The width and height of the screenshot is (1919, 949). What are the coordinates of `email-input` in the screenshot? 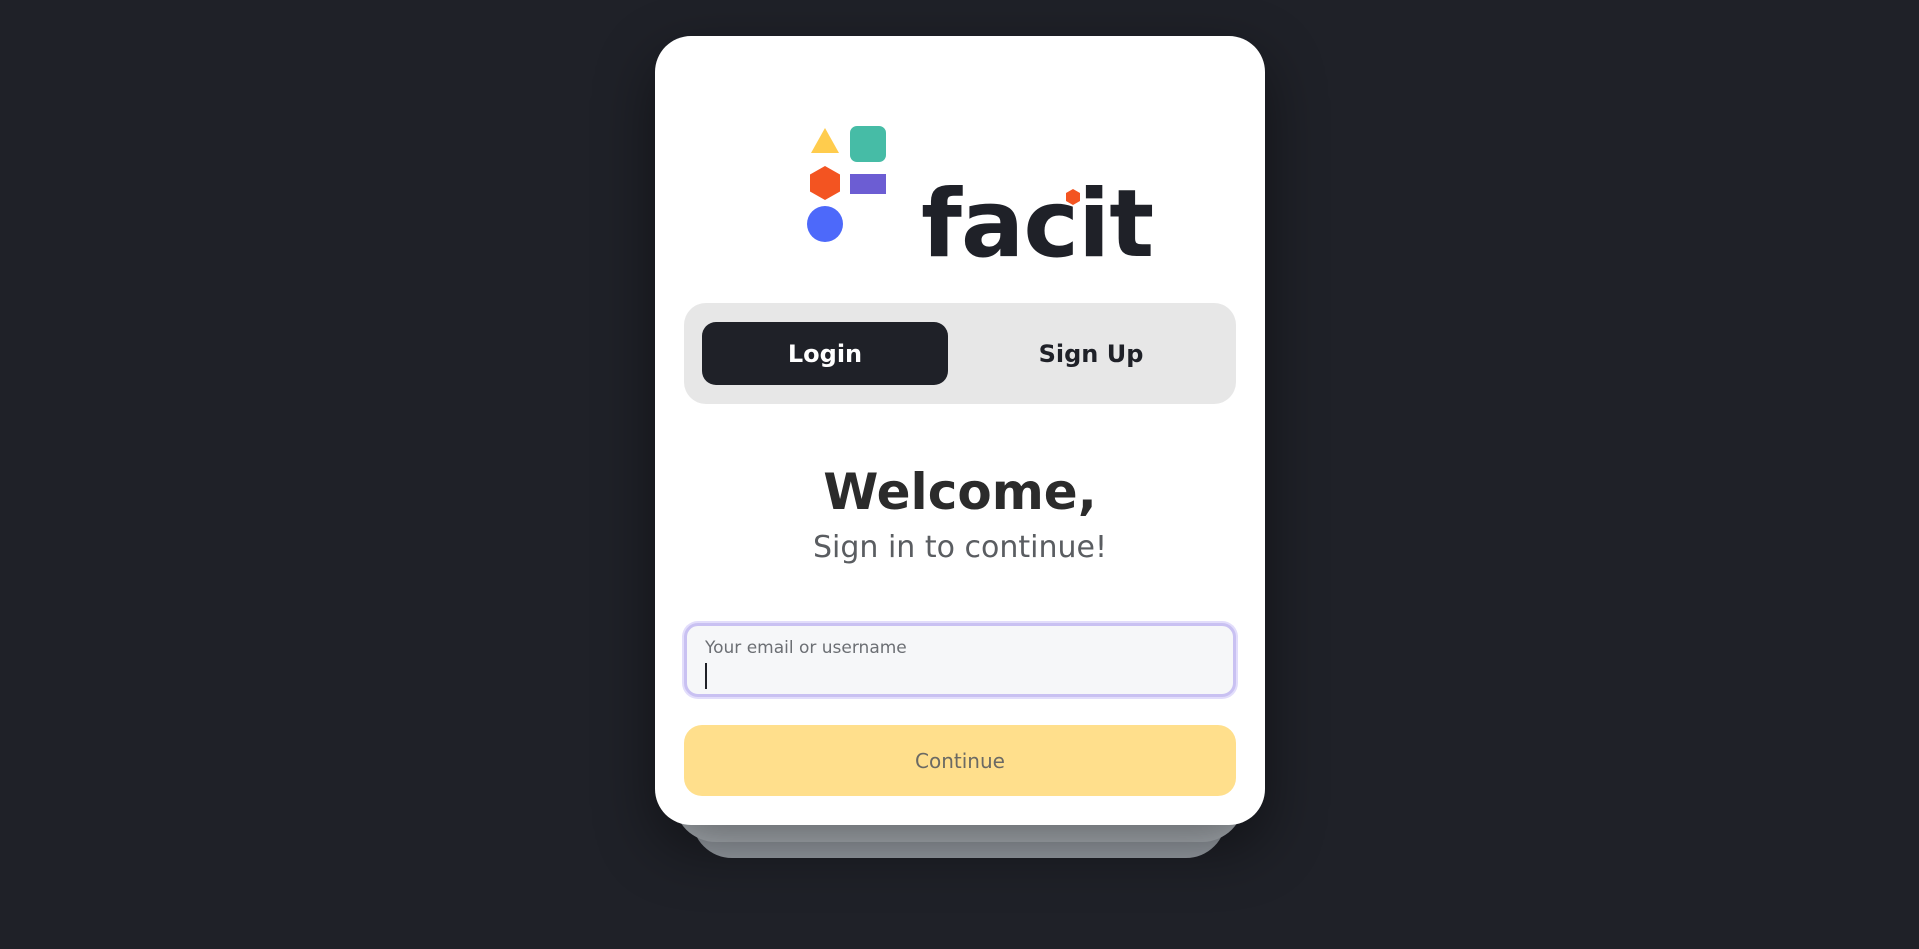 It's located at (958, 675).